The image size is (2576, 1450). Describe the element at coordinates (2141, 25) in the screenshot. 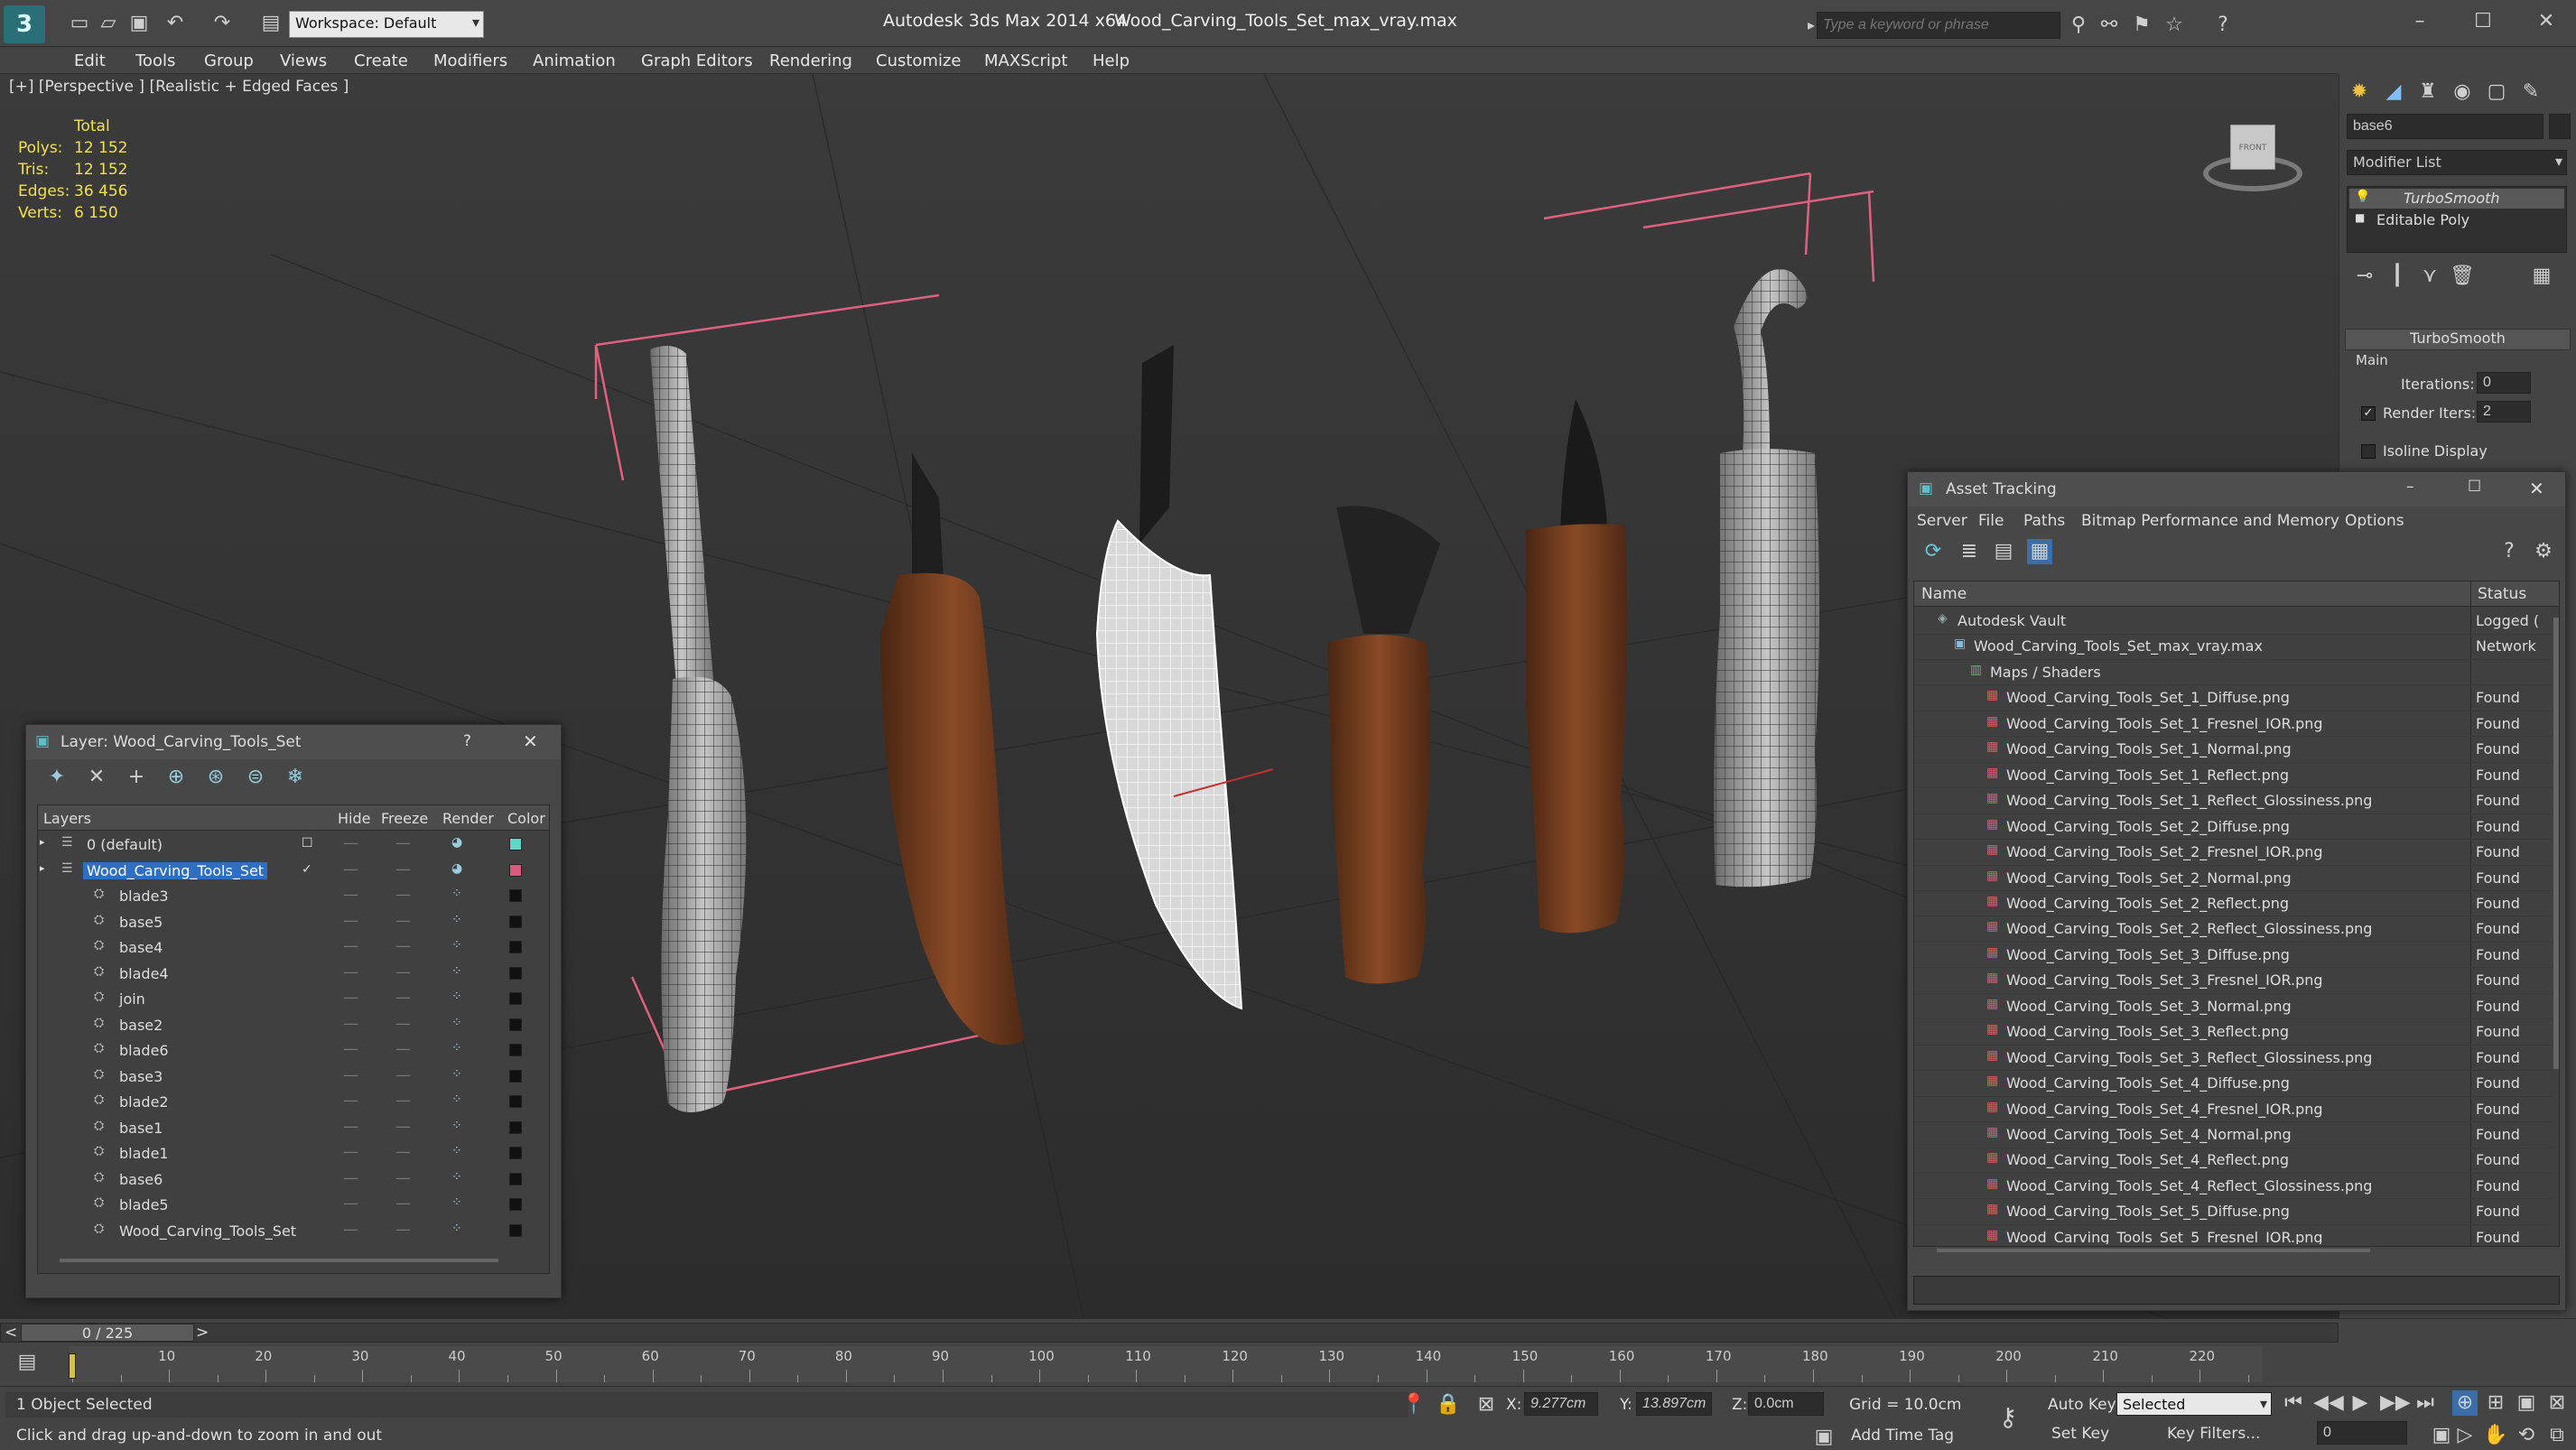

I see `subscription-icon: ⚑` at that location.